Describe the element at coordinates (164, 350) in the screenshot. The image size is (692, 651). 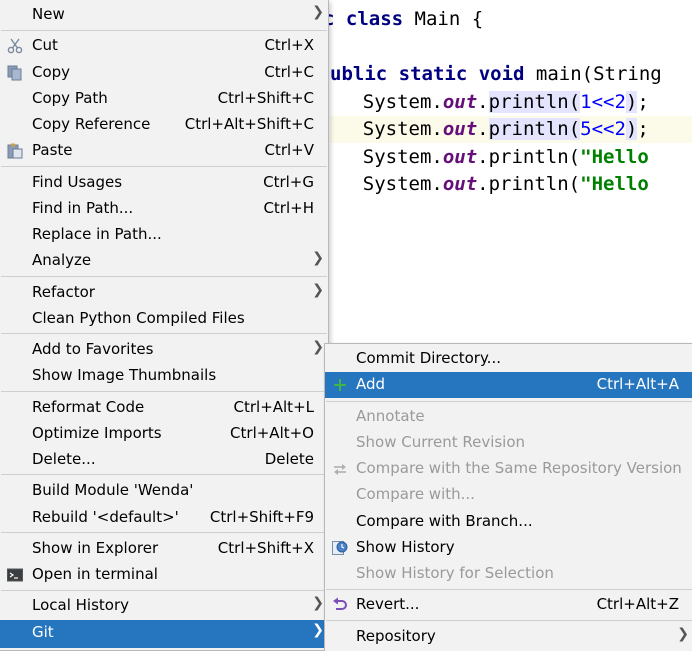
I see `menu-item-add-to-favorites: Add to Favorites ❯` at that location.